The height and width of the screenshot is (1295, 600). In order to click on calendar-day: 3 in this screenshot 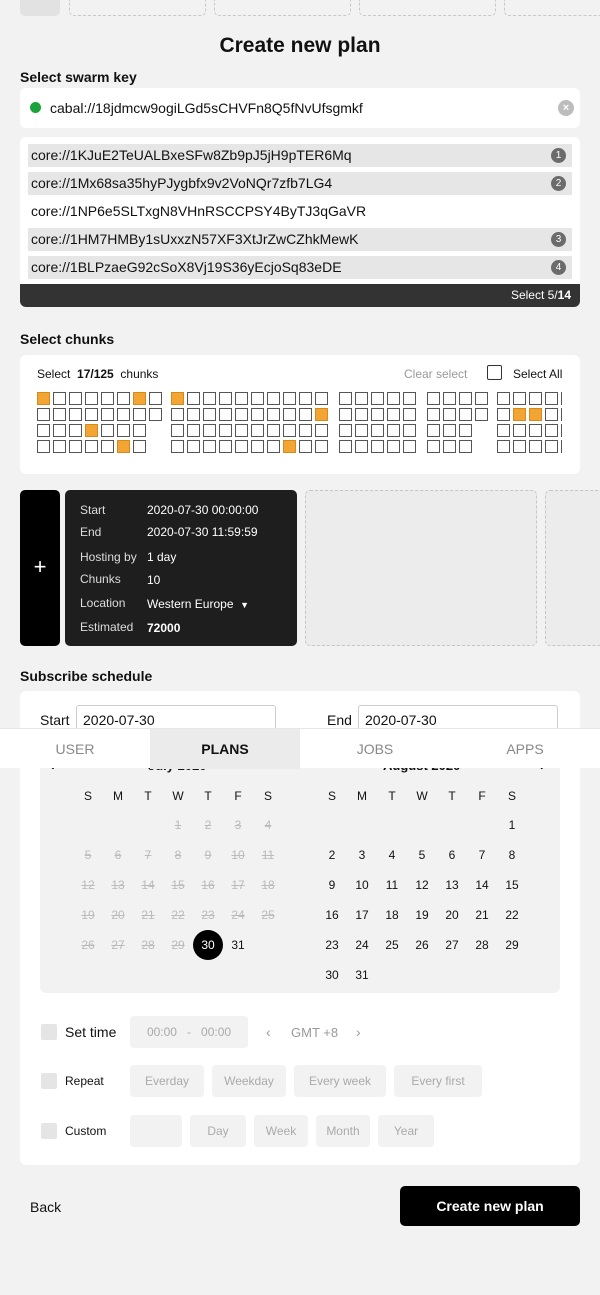, I will do `click(362, 855)`.